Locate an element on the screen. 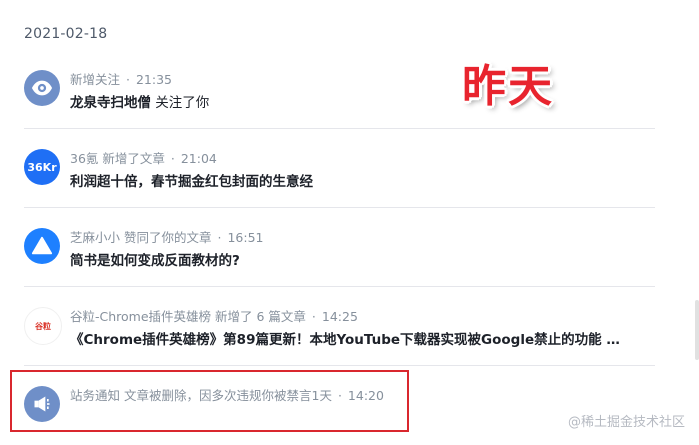 The height and width of the screenshot is (445, 699). item-time: 21:35 is located at coordinates (153, 79).